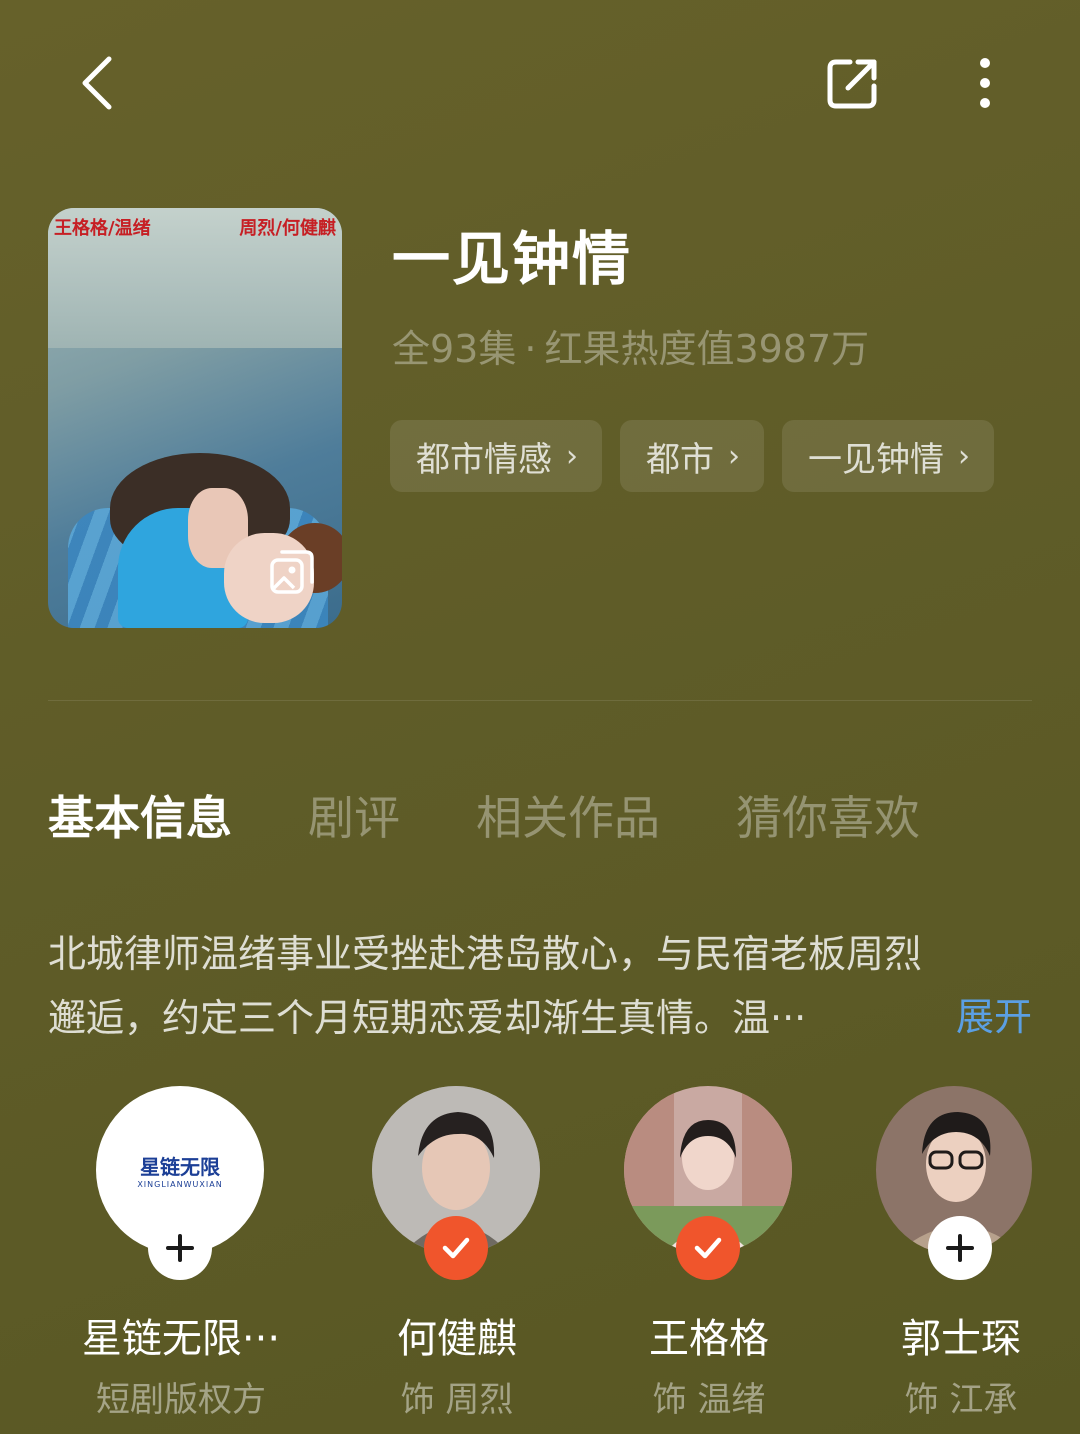 Image resolution: width=1080 pixels, height=1434 pixels. I want to click on cast-role: 饰 周烈, so click(457, 1400).